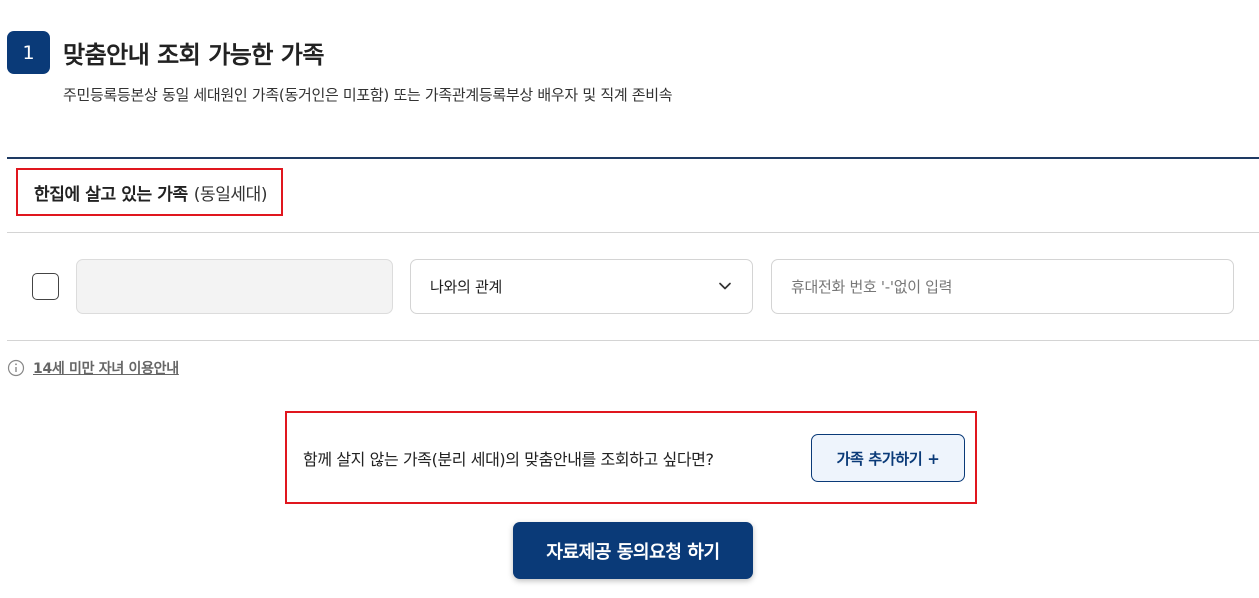 This screenshot has width=1259, height=598. Describe the element at coordinates (234, 286) in the screenshot. I see `member-name-field` at that location.